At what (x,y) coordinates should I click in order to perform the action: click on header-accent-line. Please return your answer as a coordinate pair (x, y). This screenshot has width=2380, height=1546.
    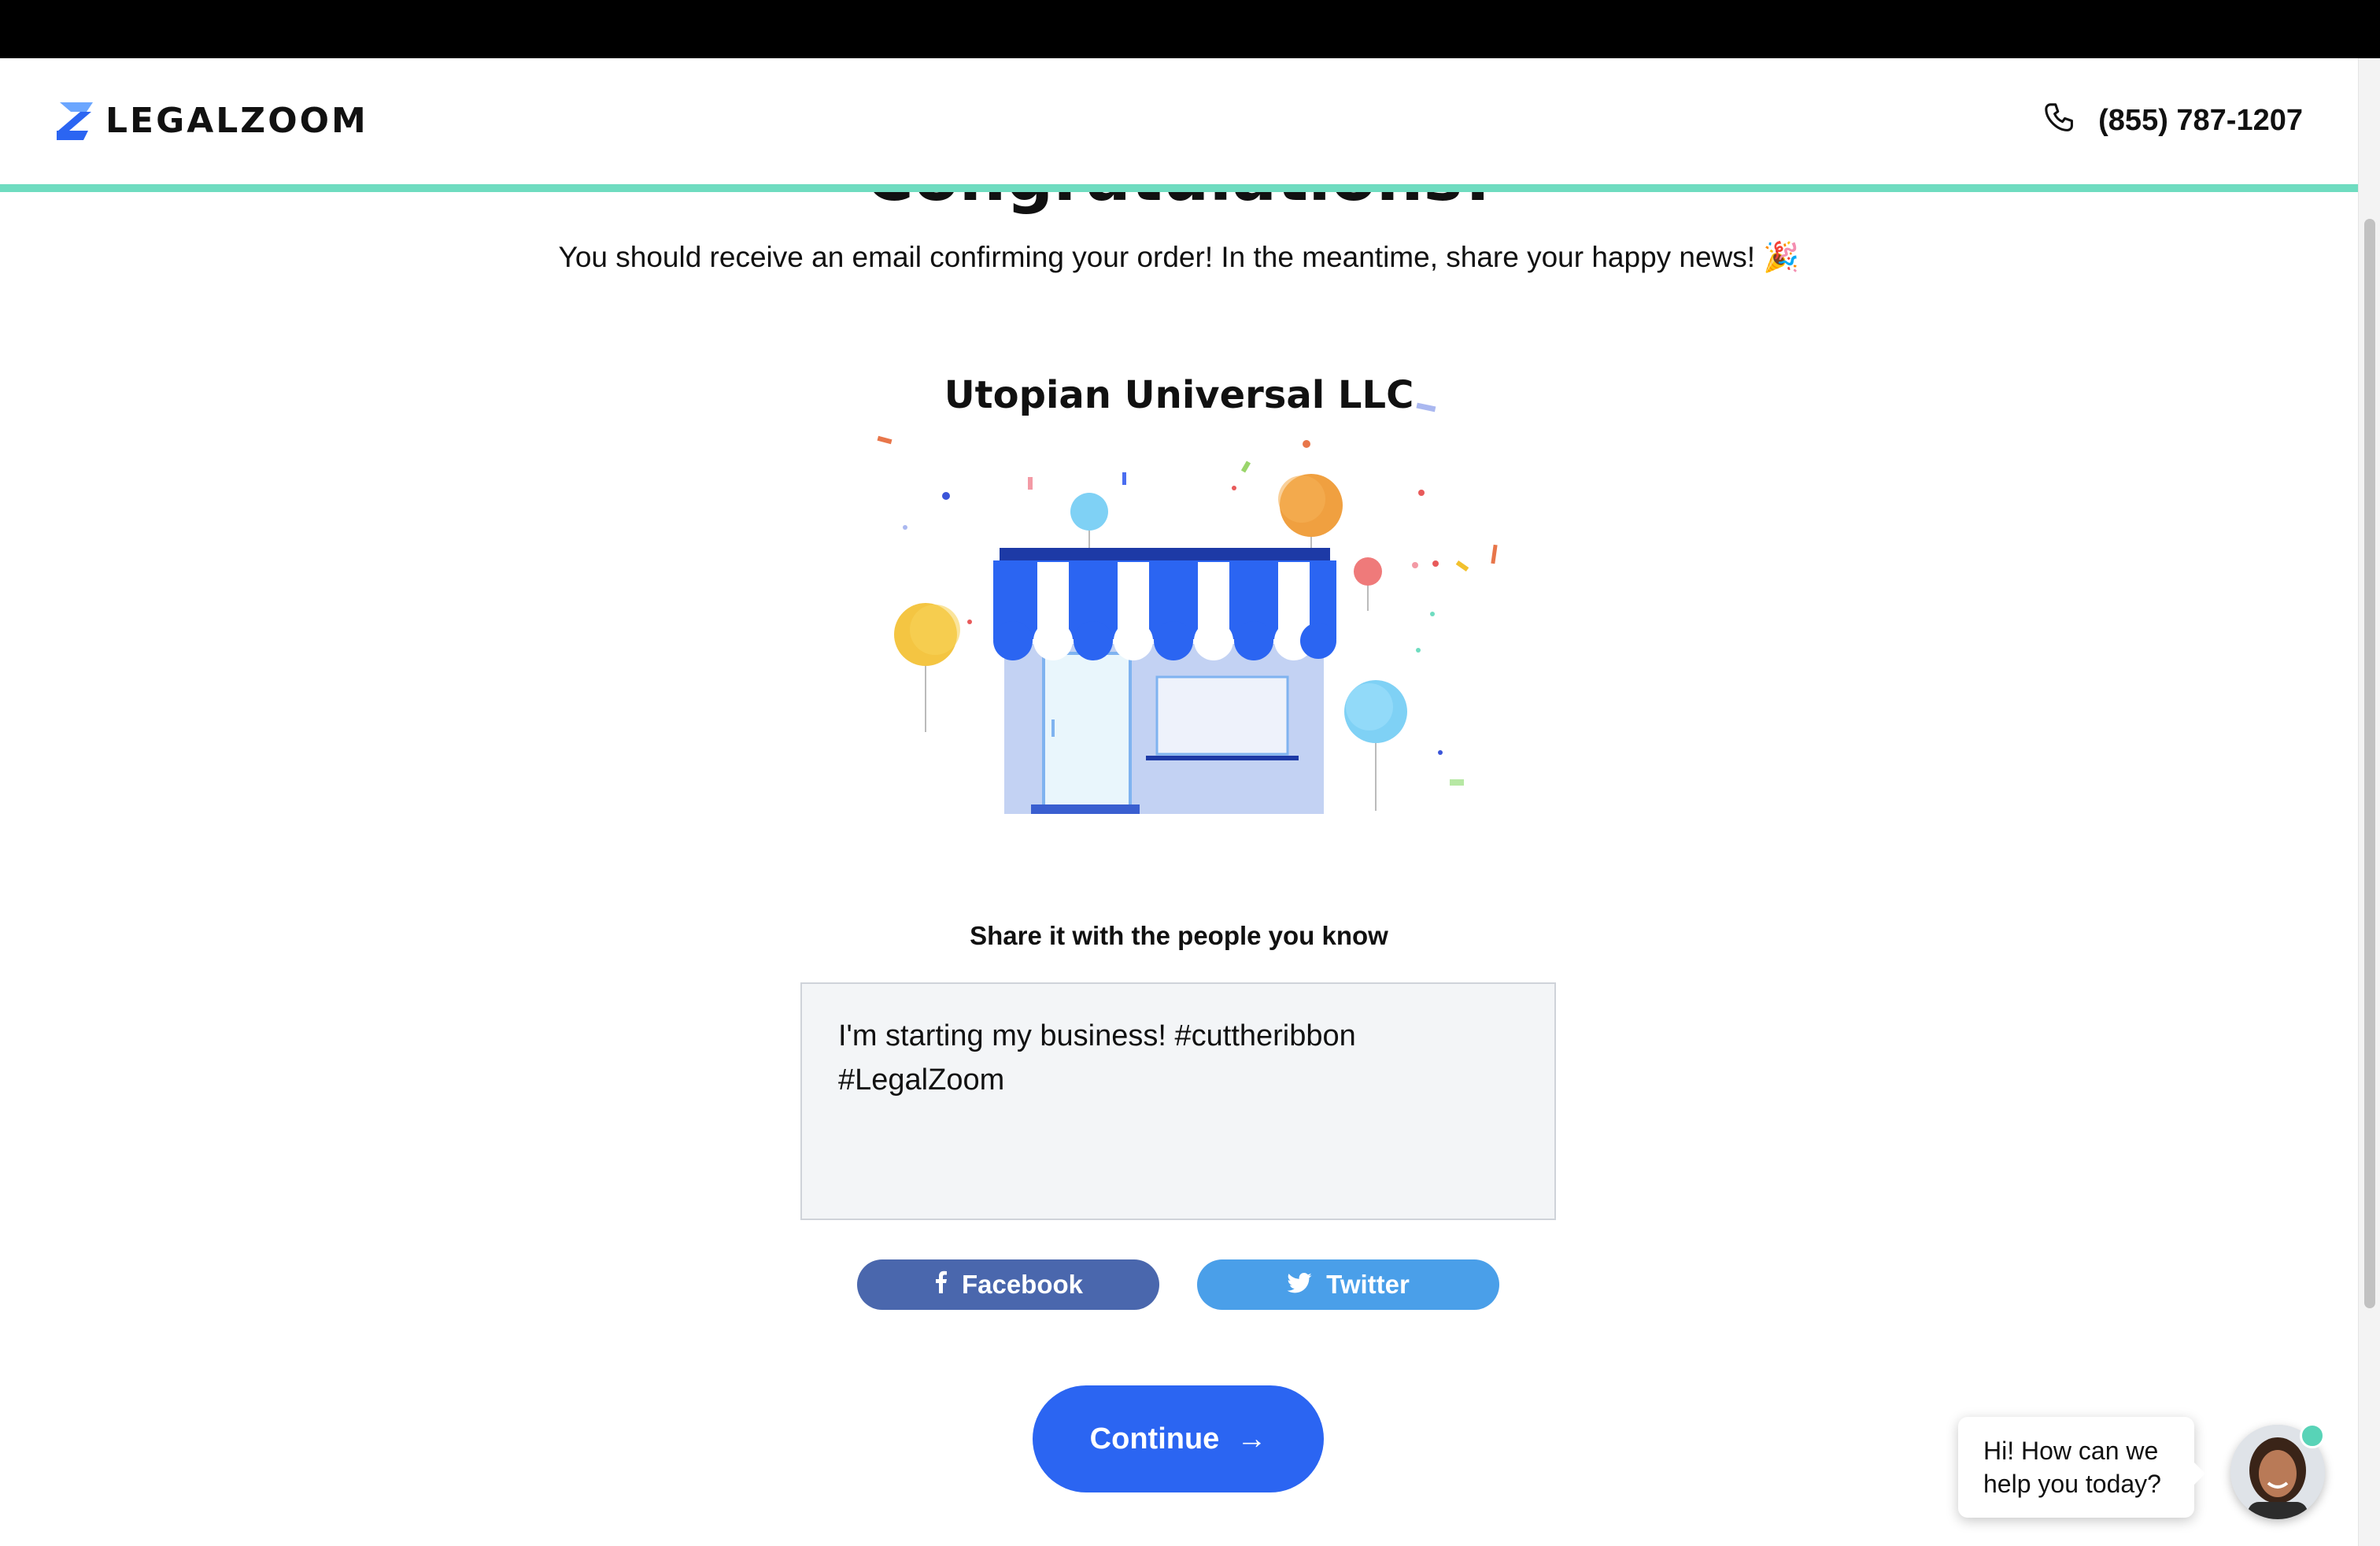
    Looking at the image, I should click on (1179, 188).